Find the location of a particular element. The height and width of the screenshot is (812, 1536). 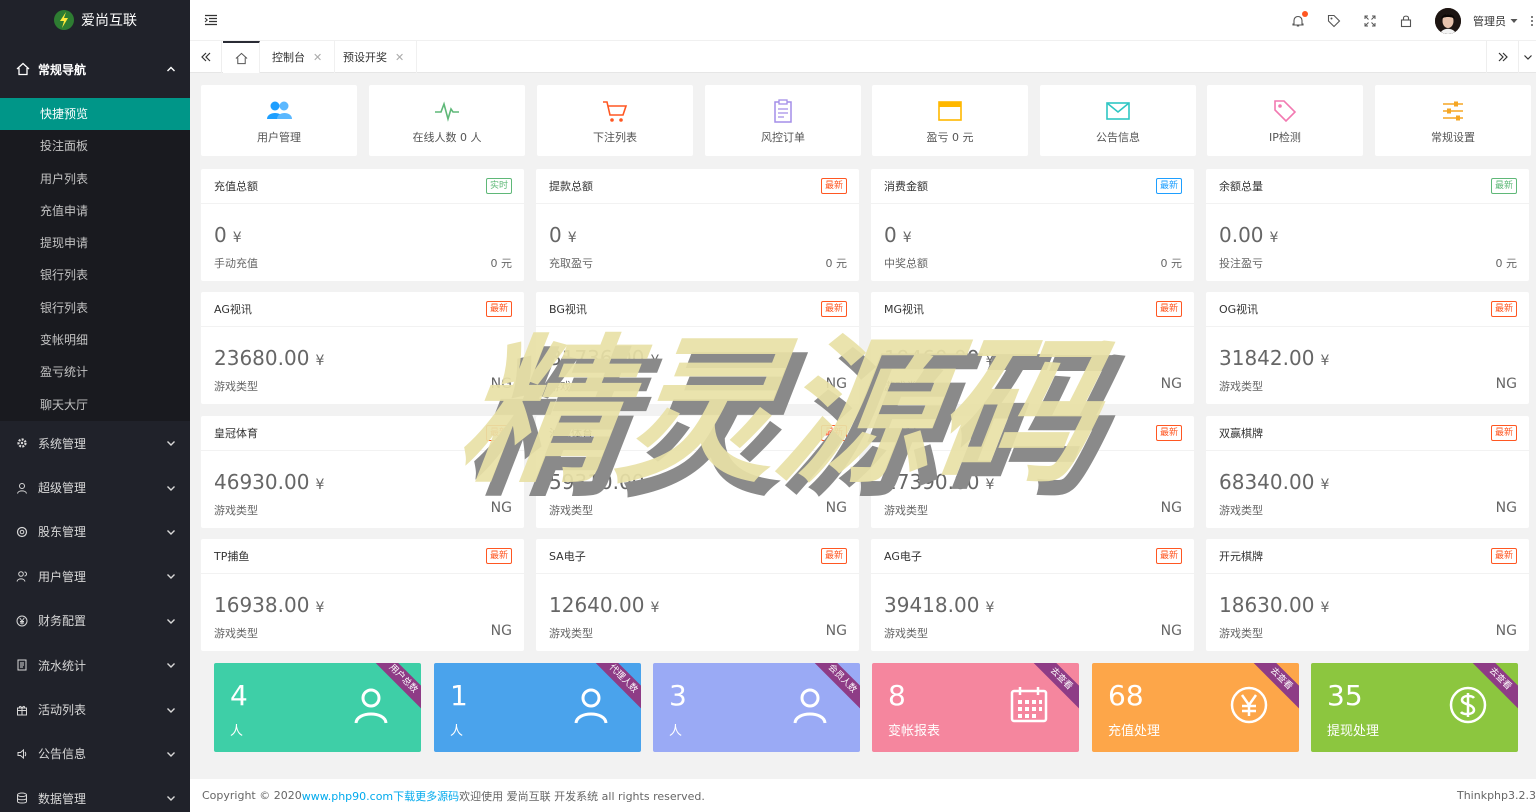

double-chevron-left-icon is located at coordinates (205, 57).